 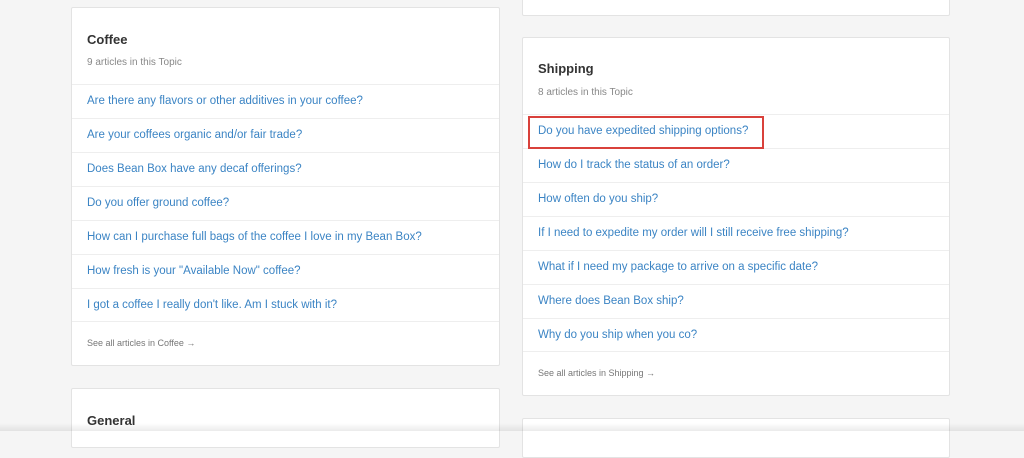 What do you see at coordinates (736, 301) in the screenshot?
I see `article-link: Where does Bean Box ship?` at bounding box center [736, 301].